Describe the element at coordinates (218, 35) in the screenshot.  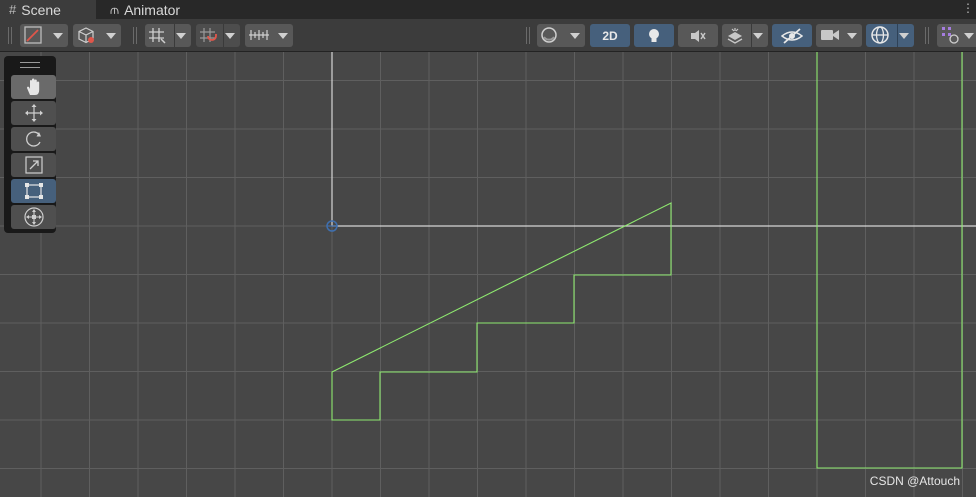
I see `increment-snap-dropdown` at that location.